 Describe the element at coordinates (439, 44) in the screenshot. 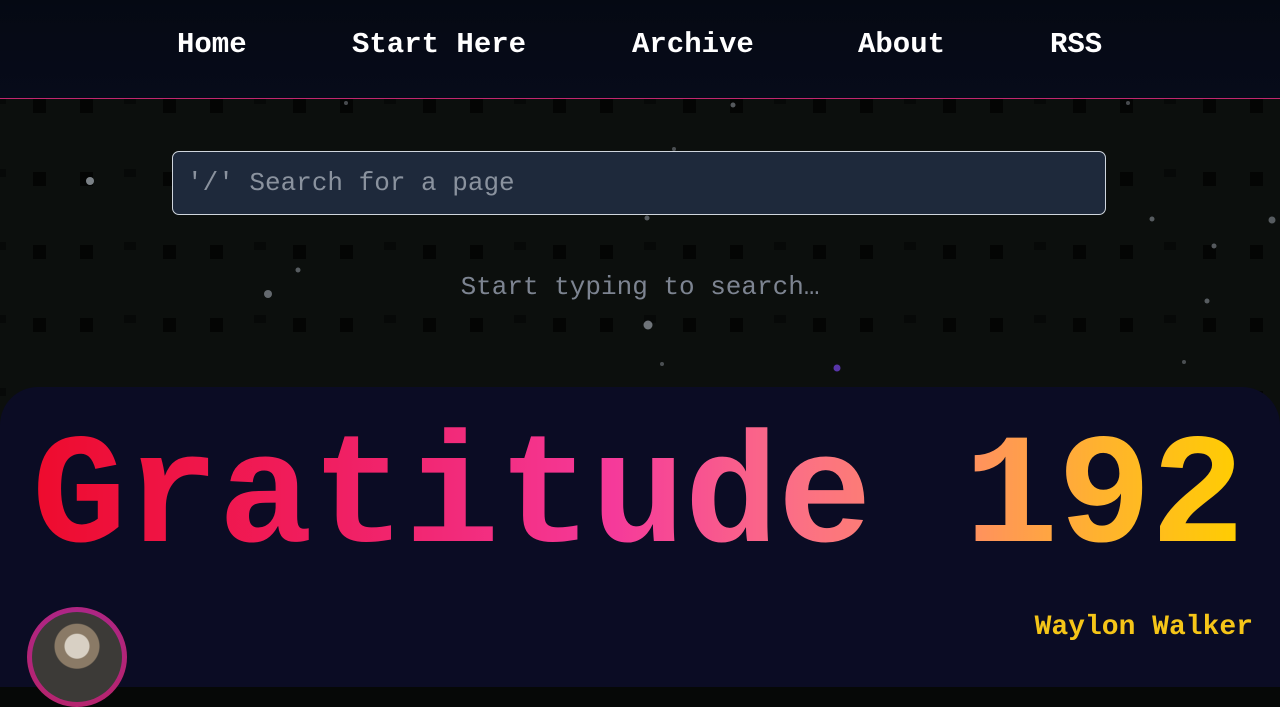

I see `nav-link-start-here: Start Here` at that location.